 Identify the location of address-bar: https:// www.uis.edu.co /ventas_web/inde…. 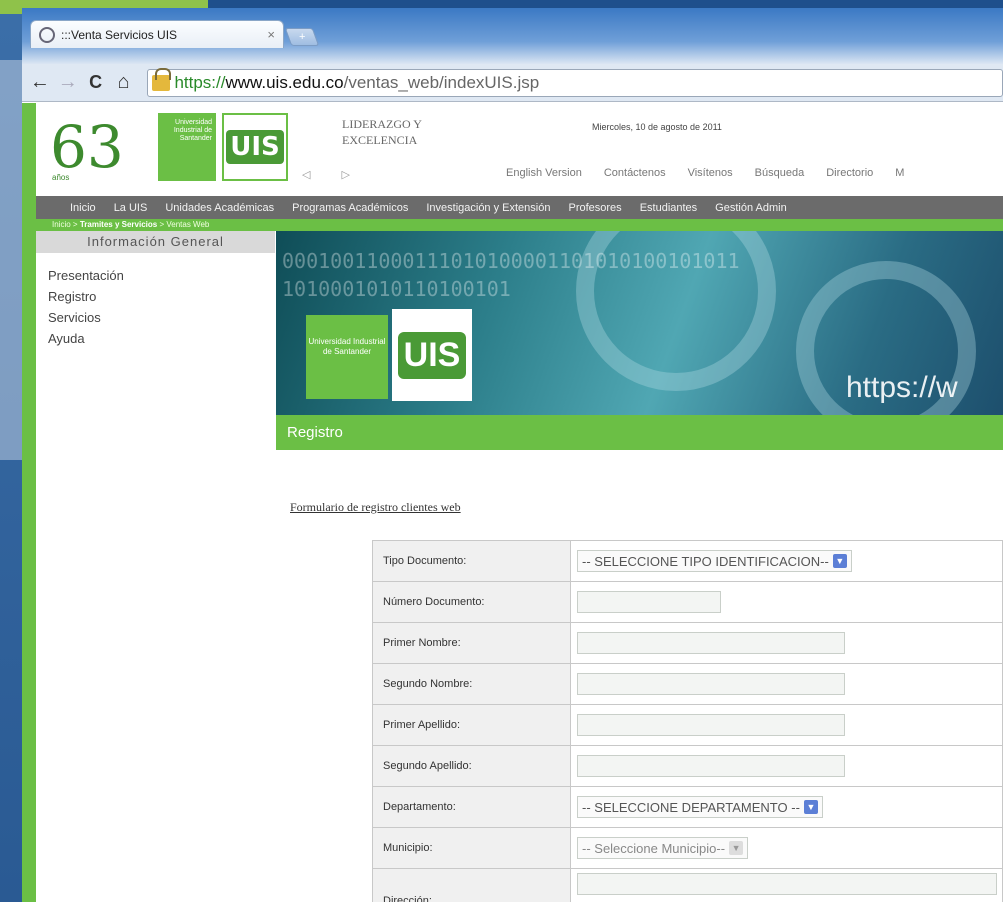
(575, 82).